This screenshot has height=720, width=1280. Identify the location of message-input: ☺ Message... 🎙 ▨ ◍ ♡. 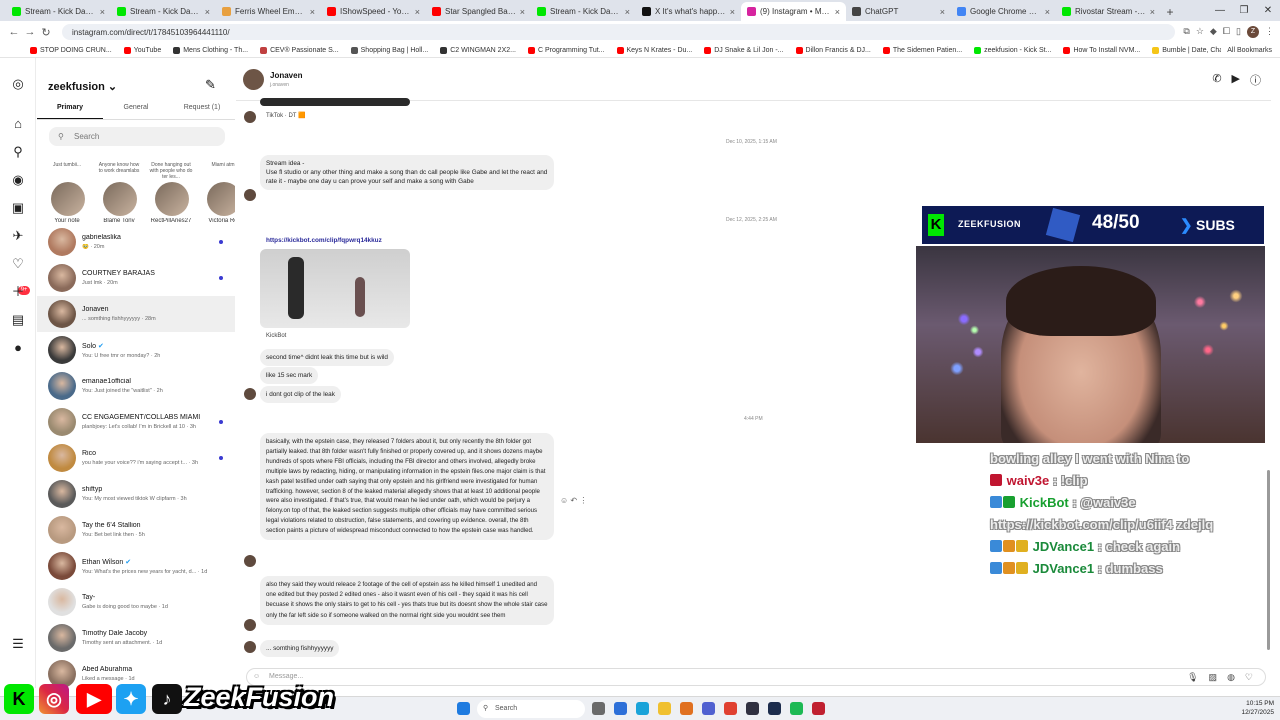
(756, 677).